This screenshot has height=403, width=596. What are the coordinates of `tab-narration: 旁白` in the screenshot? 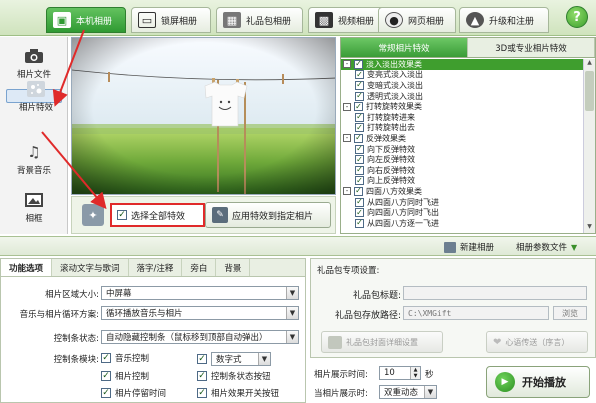 It's located at (199, 267).